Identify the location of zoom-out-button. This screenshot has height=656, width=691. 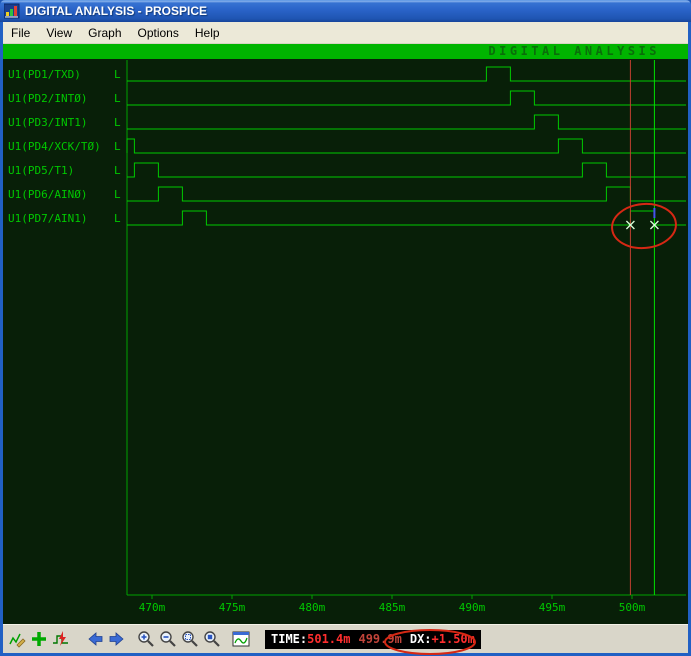
(168, 639).